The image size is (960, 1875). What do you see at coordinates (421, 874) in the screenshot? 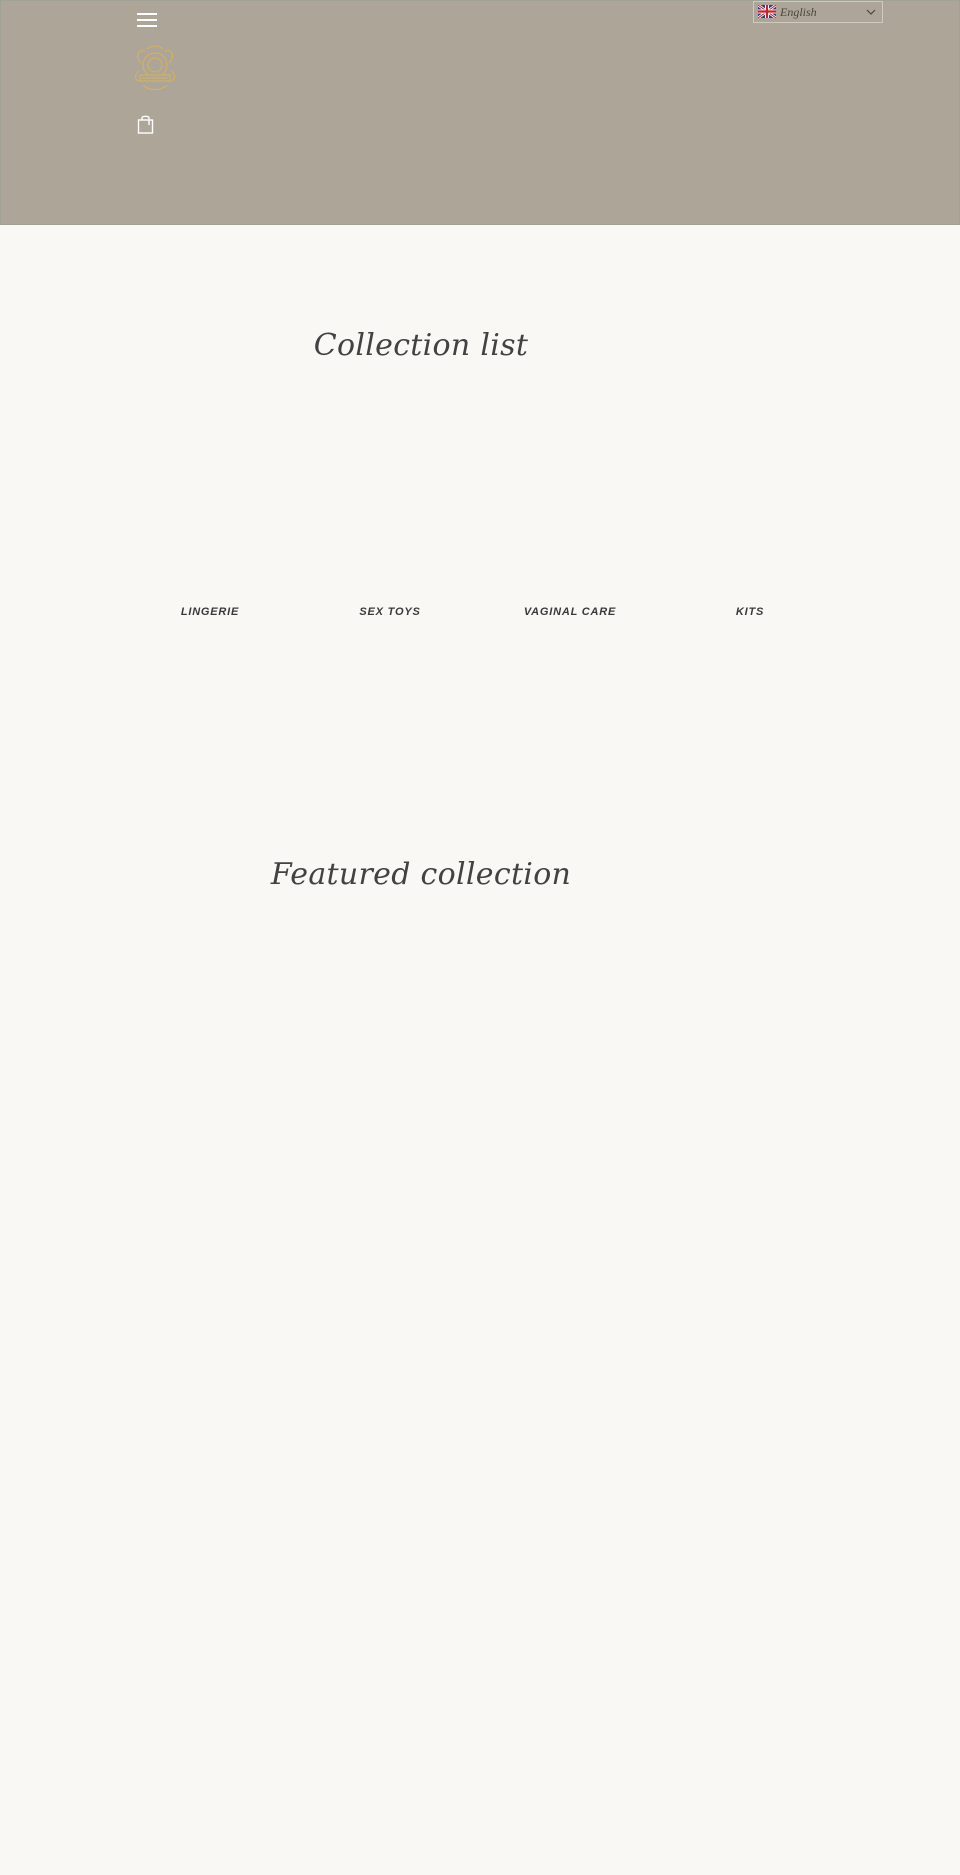
I see `featured-collection-title: Featured collection` at bounding box center [421, 874].